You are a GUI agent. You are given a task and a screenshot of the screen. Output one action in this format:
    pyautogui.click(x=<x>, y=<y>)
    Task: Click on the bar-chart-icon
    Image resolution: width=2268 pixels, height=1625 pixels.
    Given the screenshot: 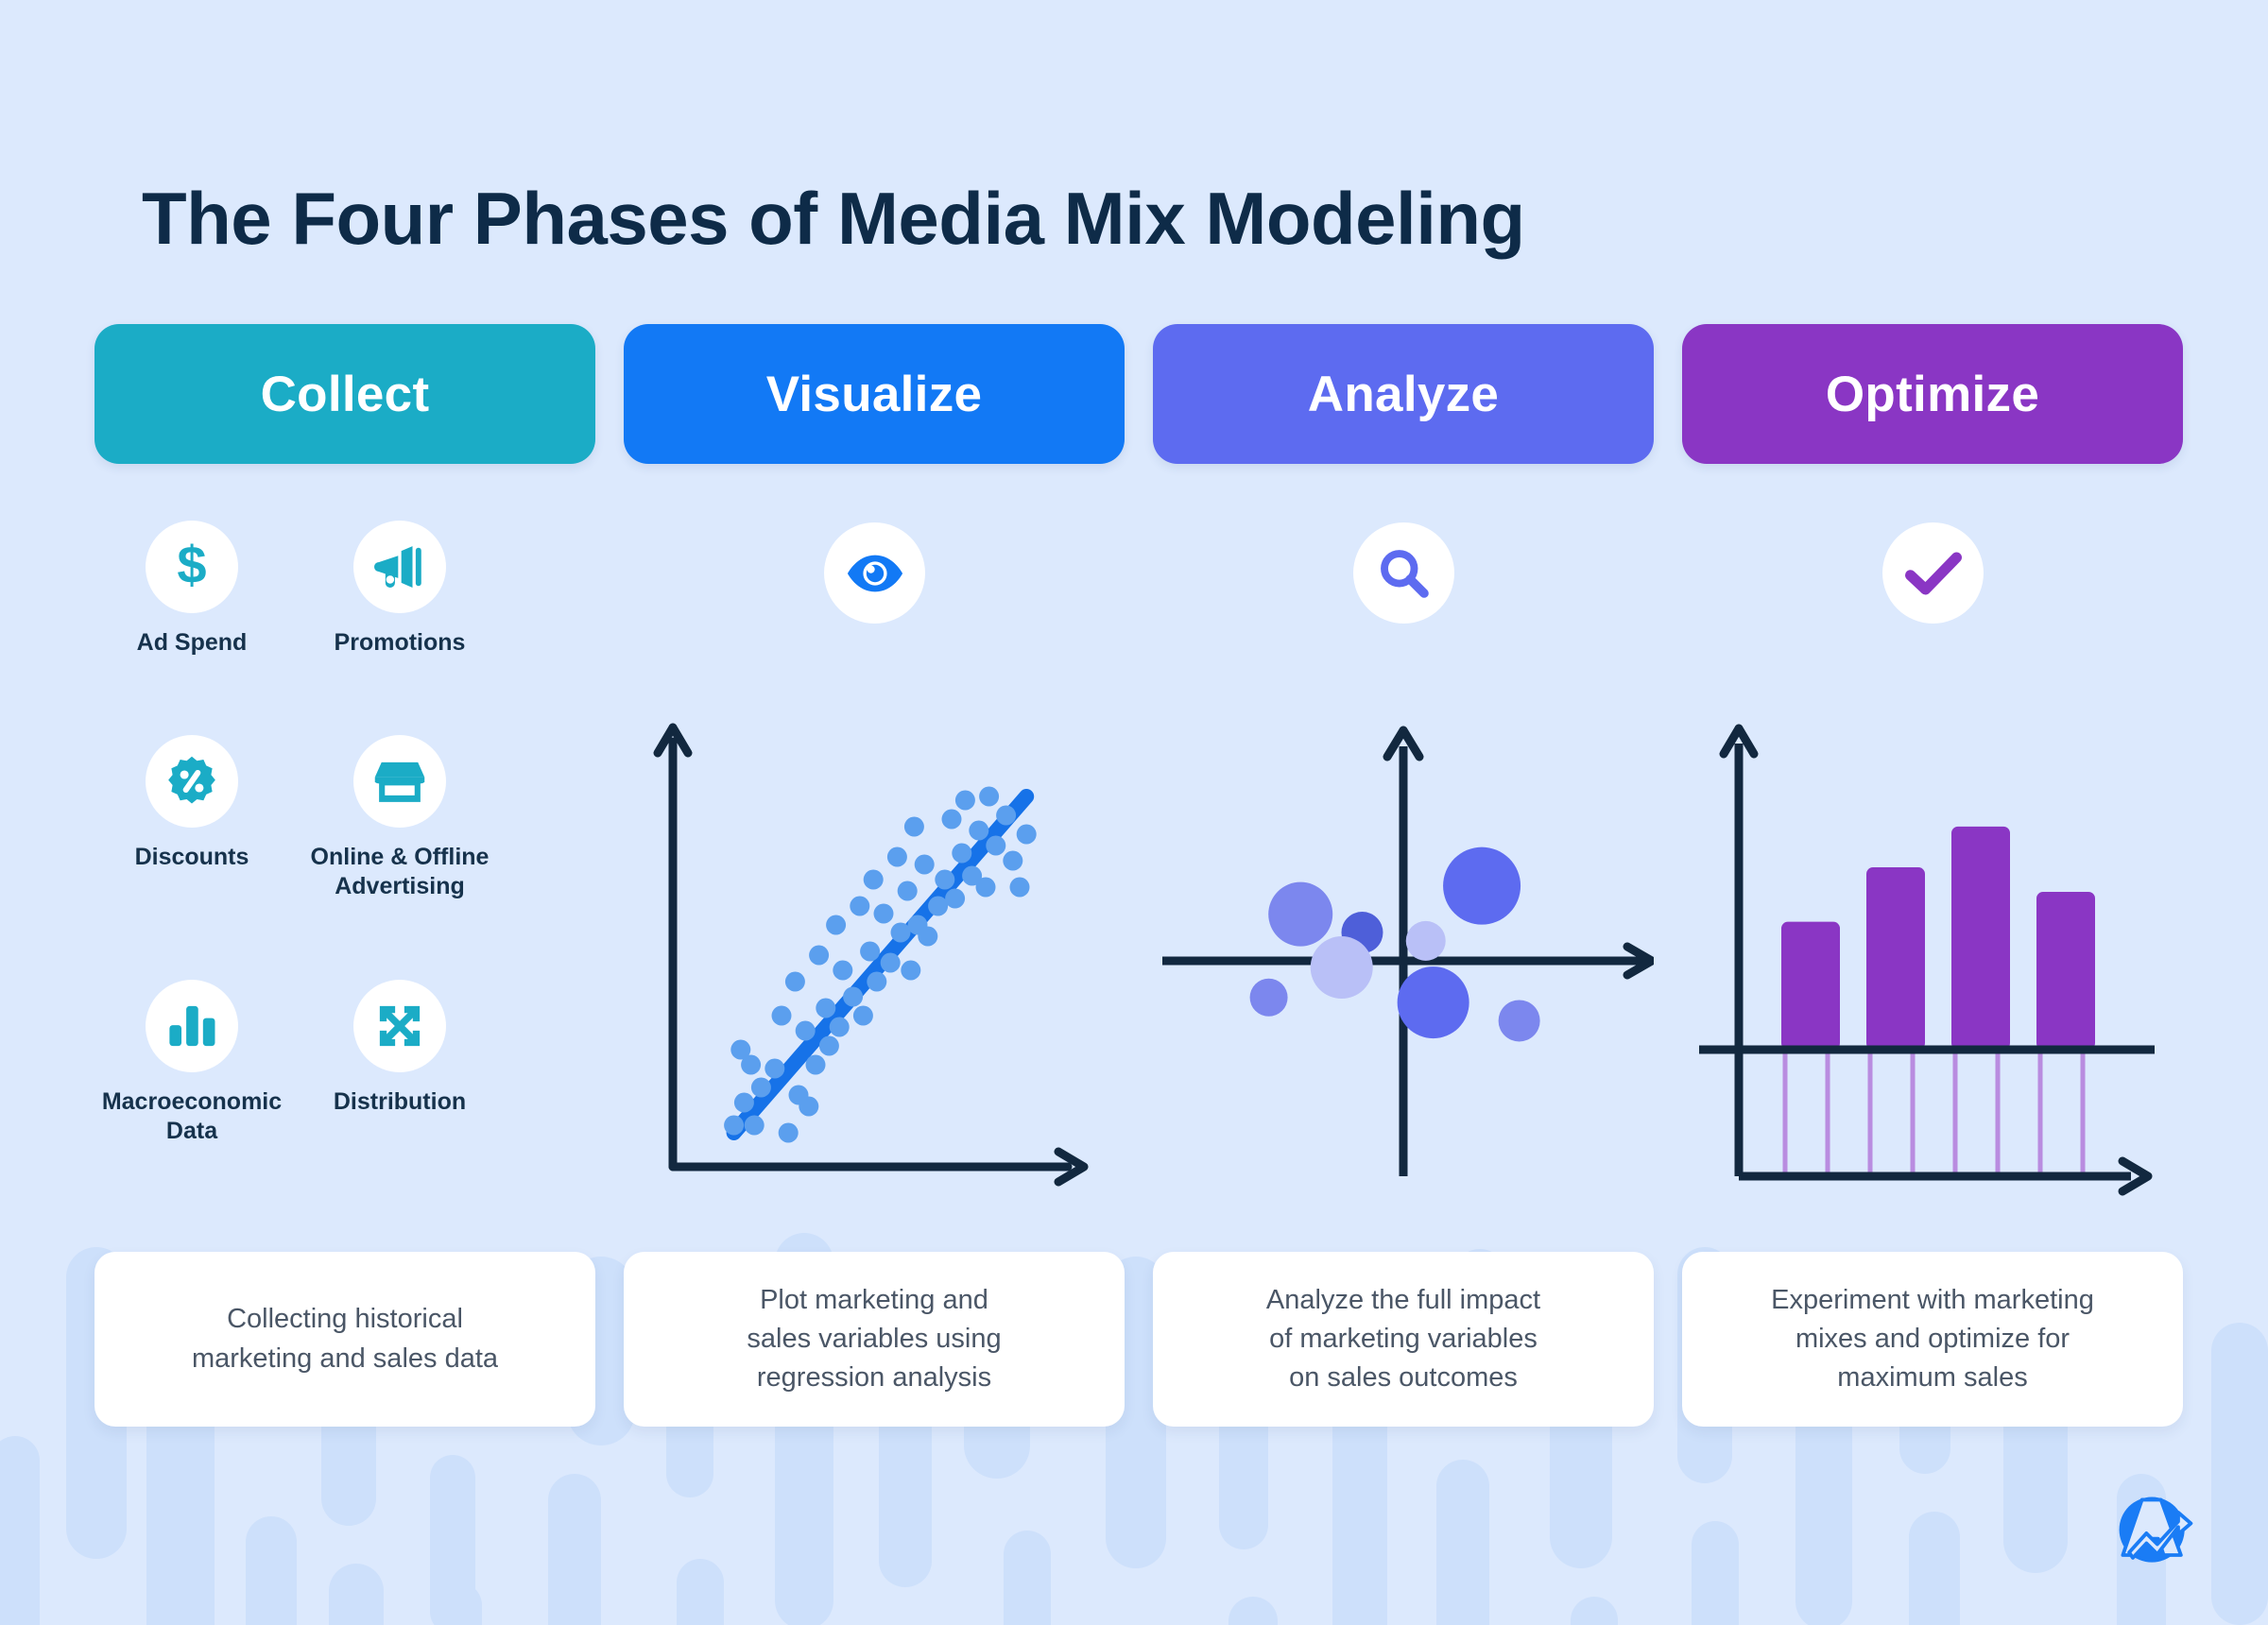 What is the action you would take?
    pyautogui.click(x=192, y=1026)
    